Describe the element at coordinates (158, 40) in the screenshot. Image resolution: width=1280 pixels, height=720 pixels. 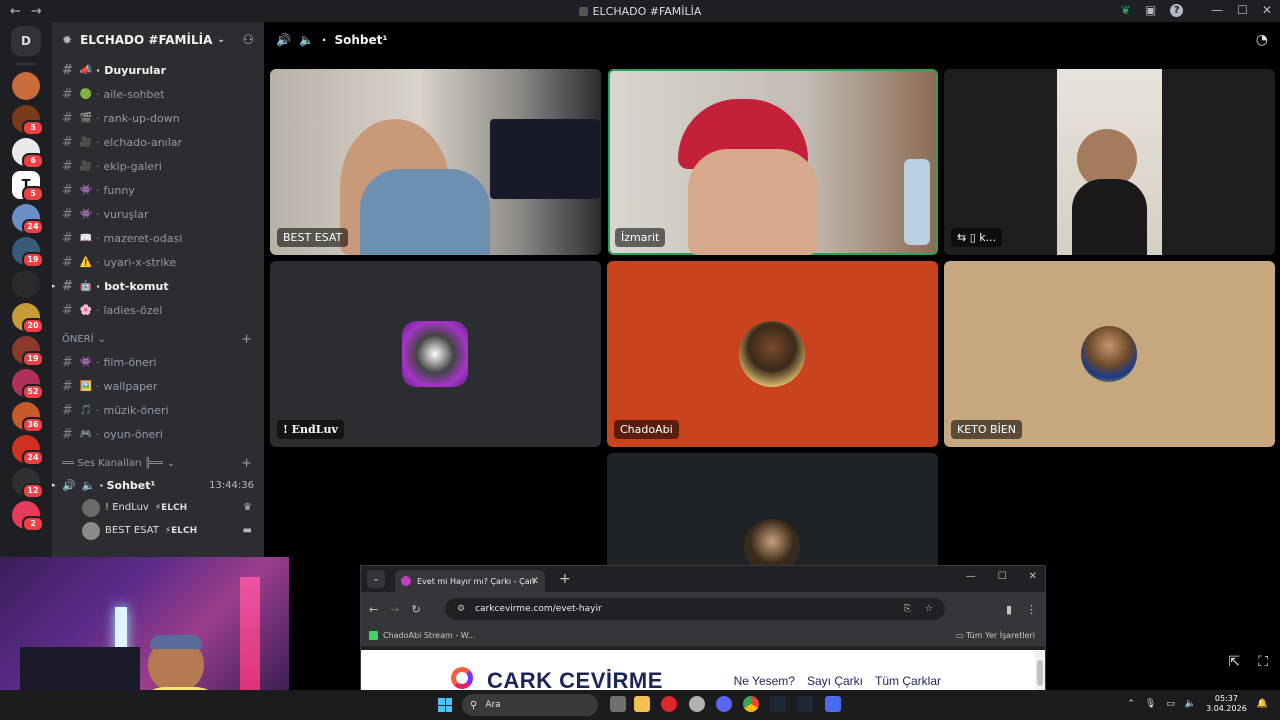
I see `server-header: ✹ ELCHADO #FAMİLİA ⌄ ⚇` at that location.